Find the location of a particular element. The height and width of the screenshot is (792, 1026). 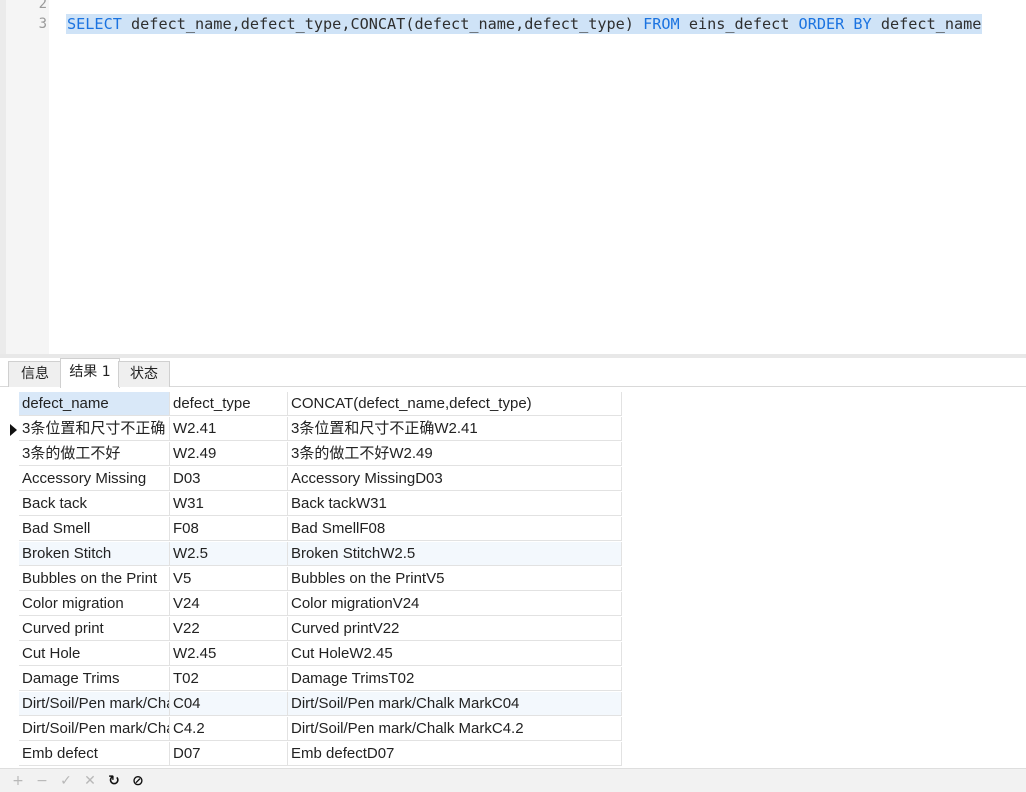

table-row: 3条位置和尺寸不正确 W2.41 3条位置和尺寸不正确W2.41 is located at coordinates (311, 429).